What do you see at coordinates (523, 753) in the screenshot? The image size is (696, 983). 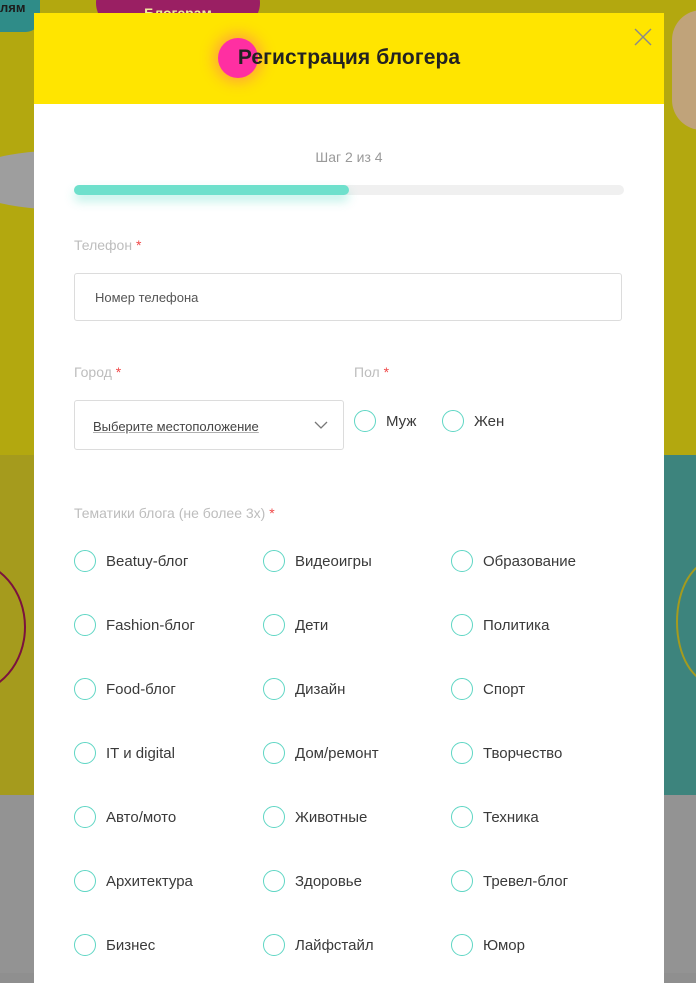 I see `topic-label: Творчество` at bounding box center [523, 753].